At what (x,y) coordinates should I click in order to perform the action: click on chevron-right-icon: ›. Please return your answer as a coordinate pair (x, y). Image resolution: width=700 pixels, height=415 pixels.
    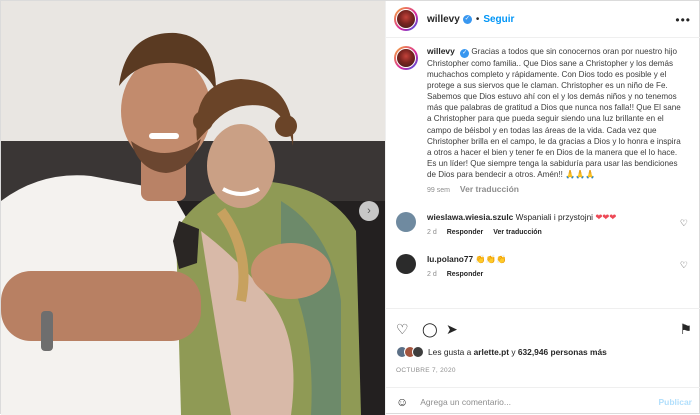
    Looking at the image, I should click on (369, 211).